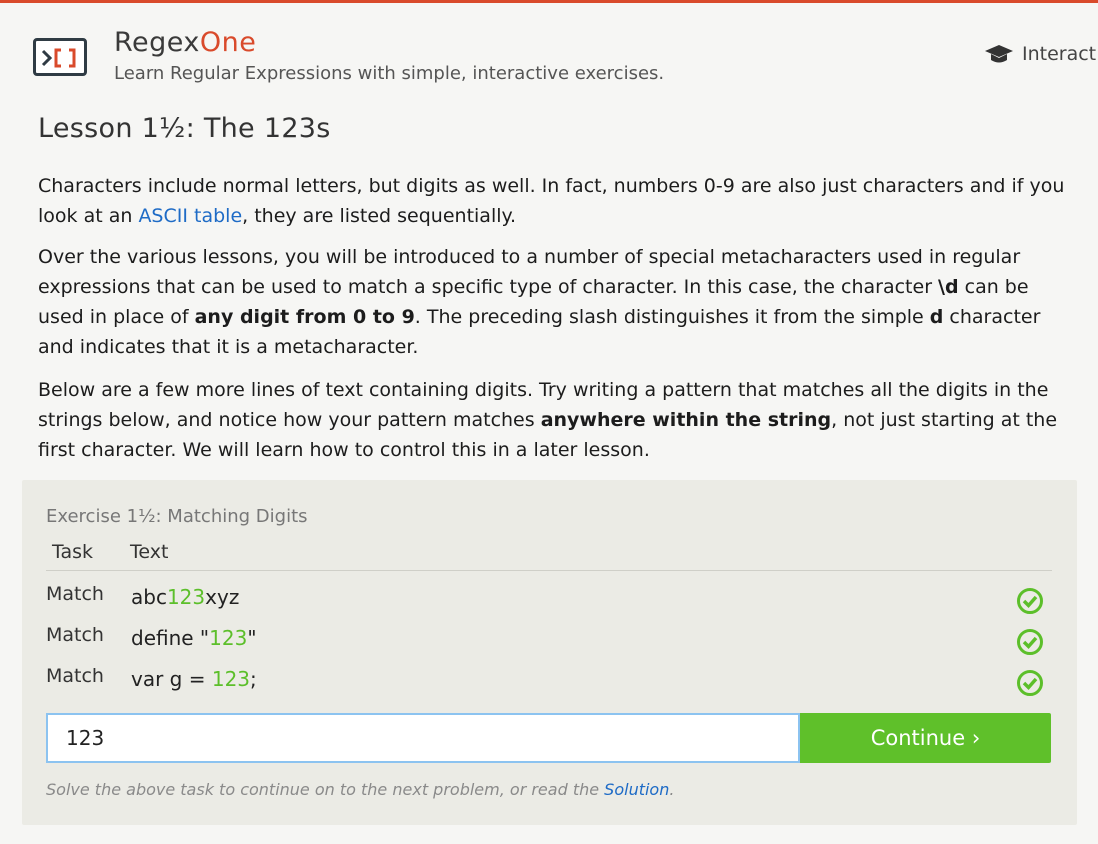  I want to click on text-post: ", so click(252, 638).